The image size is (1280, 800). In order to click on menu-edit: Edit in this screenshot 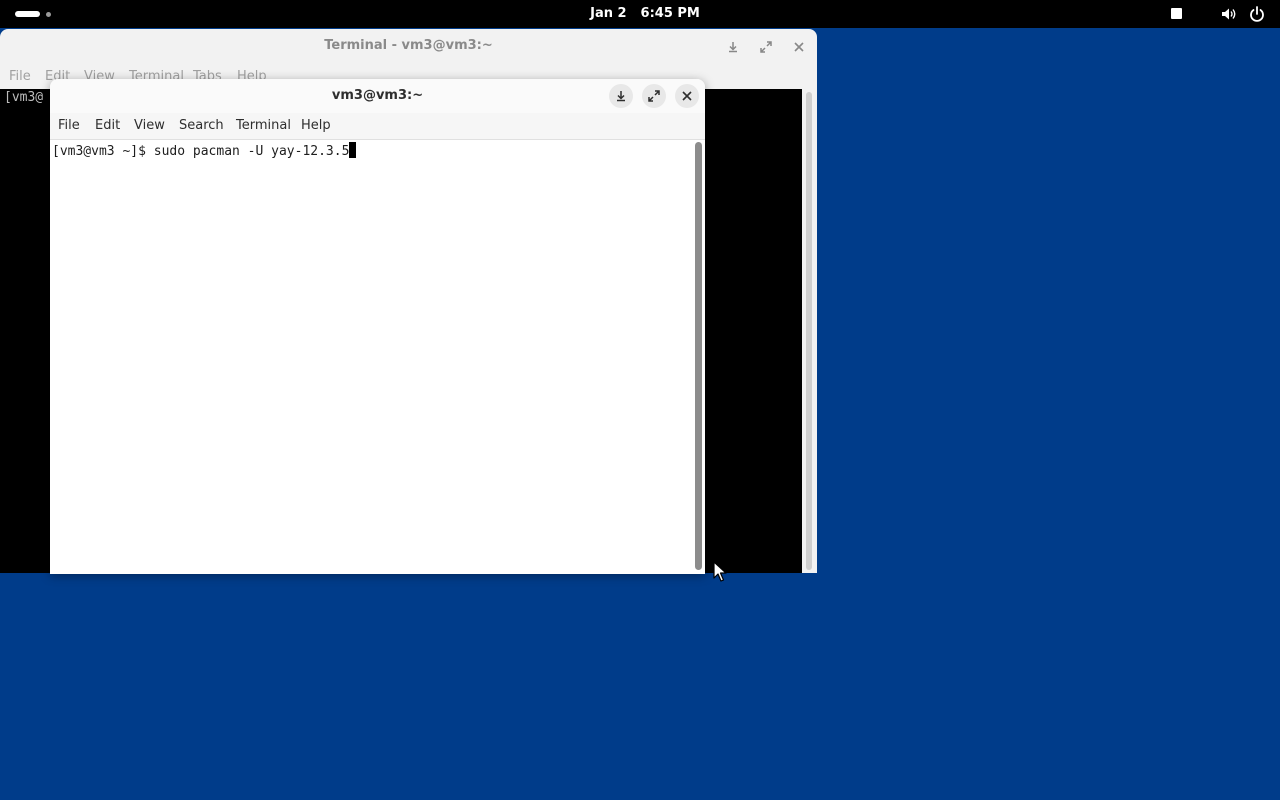, I will do `click(107, 125)`.